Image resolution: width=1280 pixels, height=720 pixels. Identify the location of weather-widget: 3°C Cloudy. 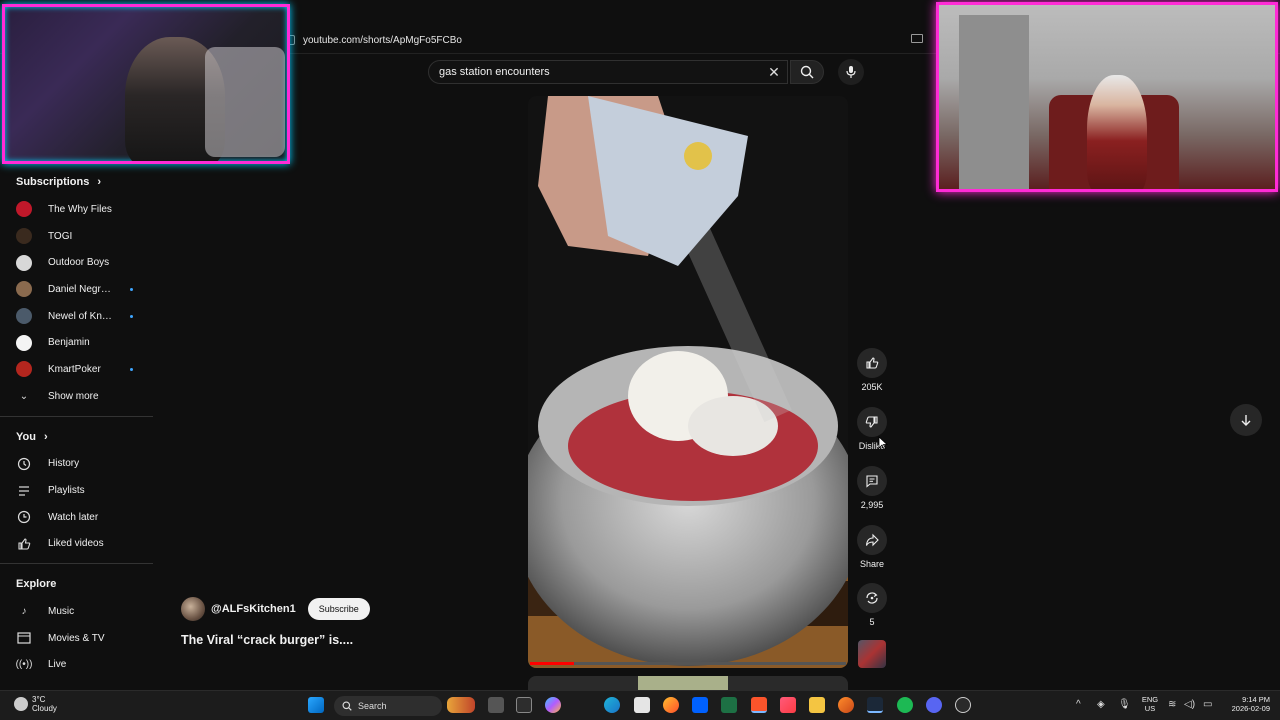
(35, 704).